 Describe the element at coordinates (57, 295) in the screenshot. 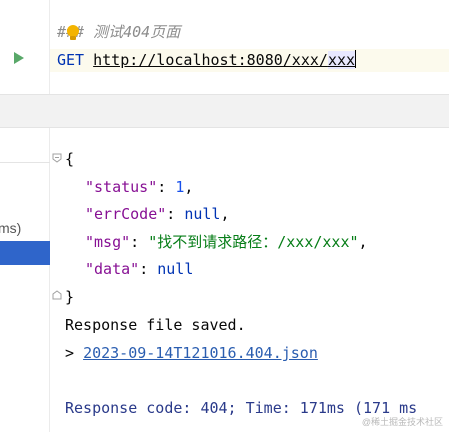

I see `fold-end-icon` at that location.